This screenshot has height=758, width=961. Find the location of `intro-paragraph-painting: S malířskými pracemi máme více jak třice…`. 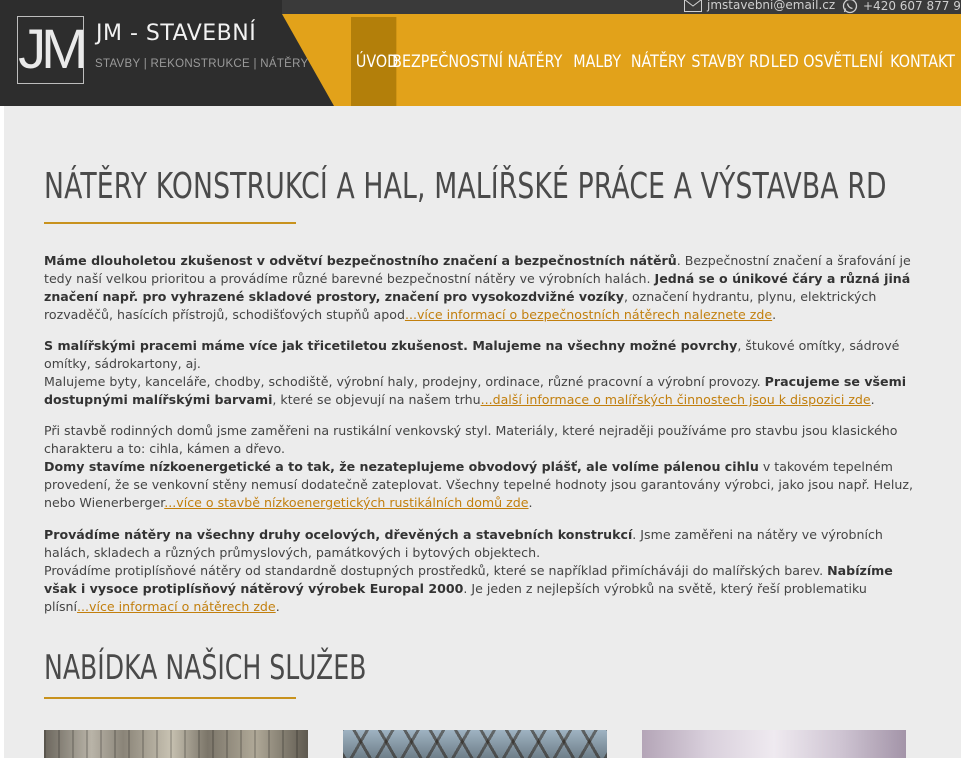

intro-paragraph-painting: S malířskými pracemi máme více jak třice… is located at coordinates (475, 372).